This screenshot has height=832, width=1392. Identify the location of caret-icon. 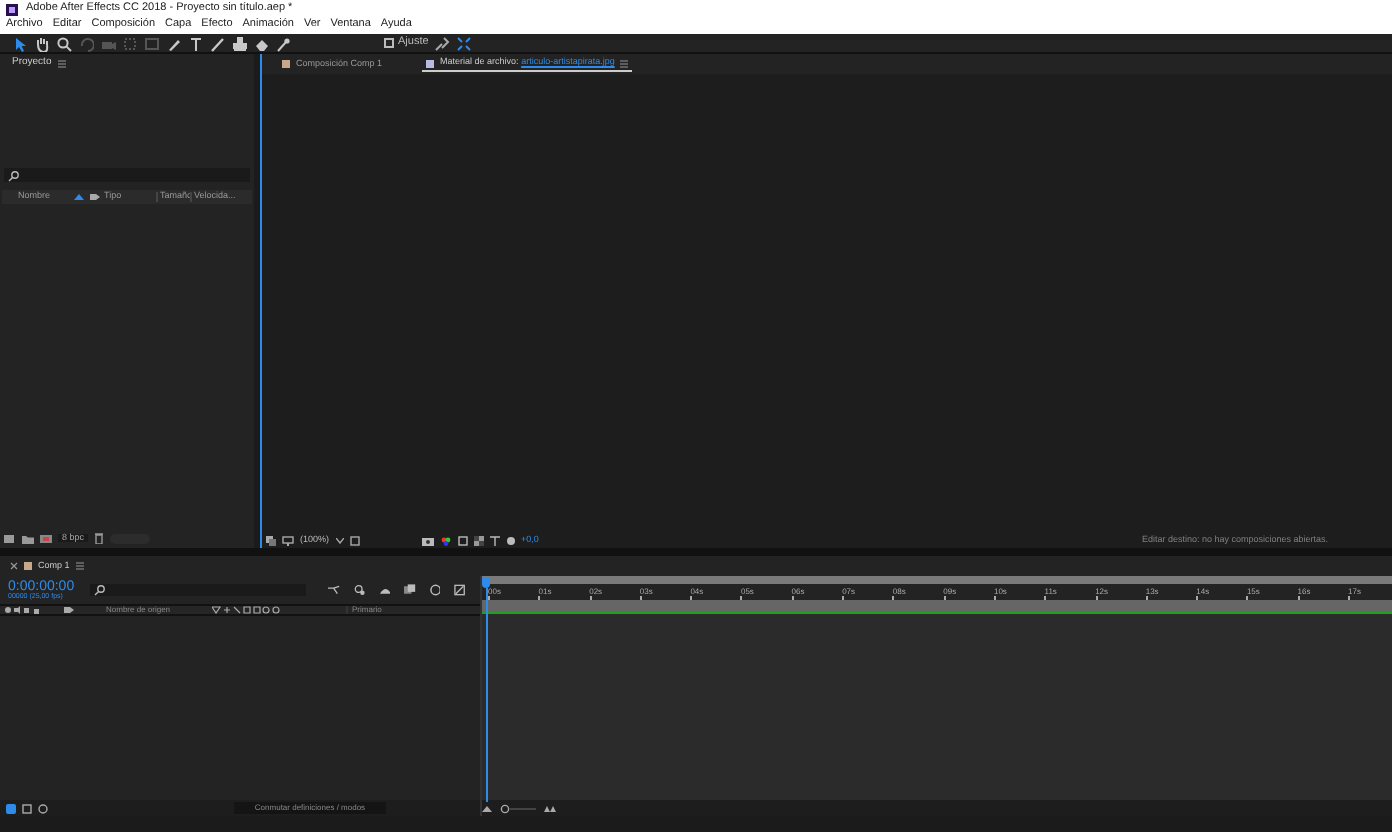
(339, 540).